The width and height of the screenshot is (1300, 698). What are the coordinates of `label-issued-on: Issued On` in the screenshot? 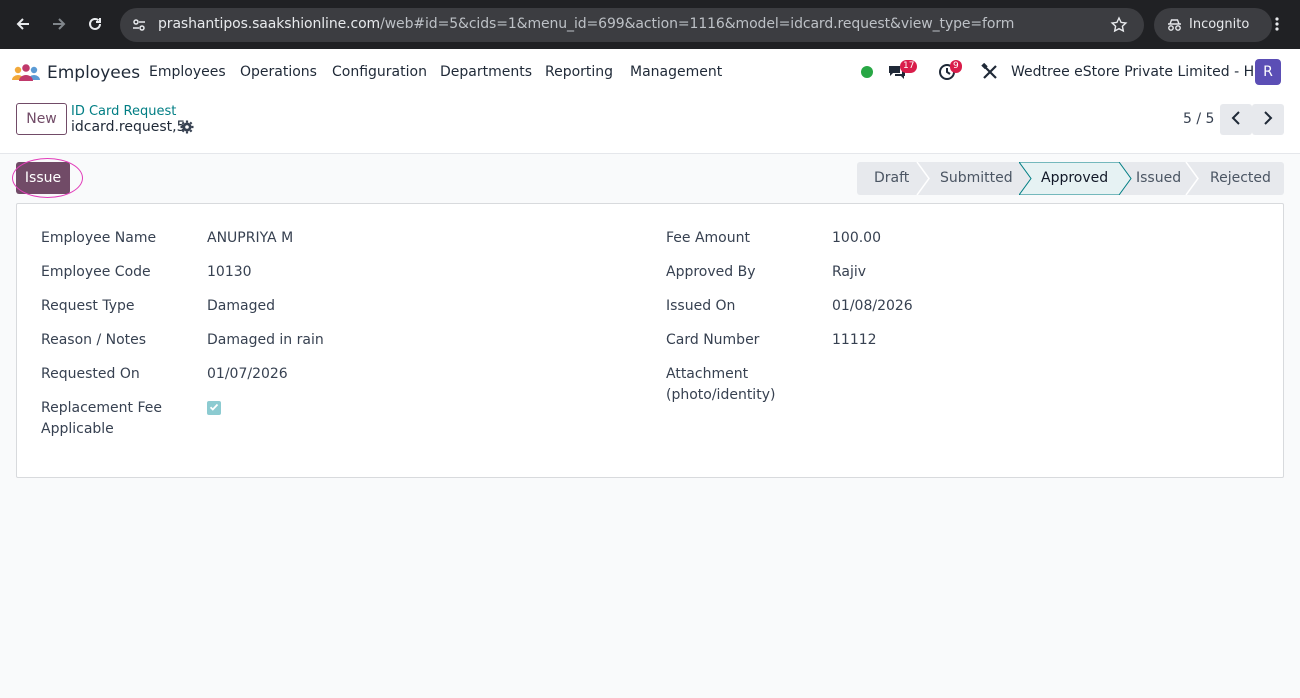 It's located at (701, 306).